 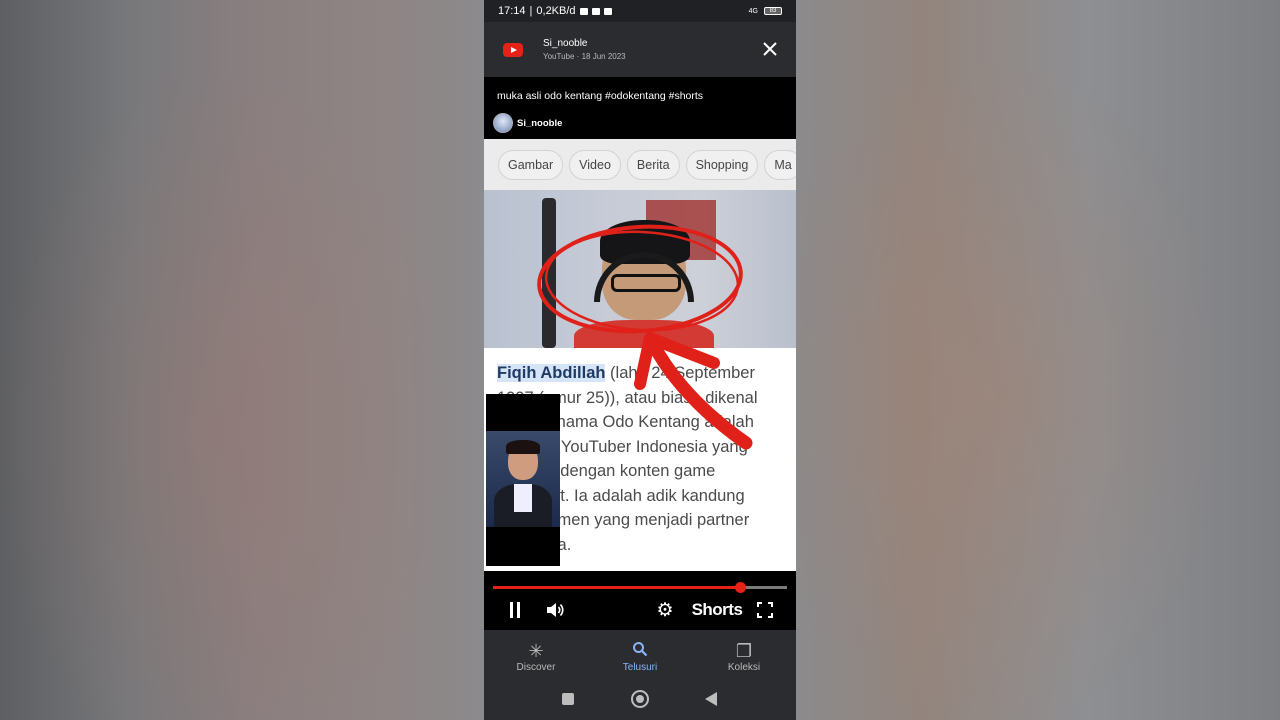 What do you see at coordinates (513, 49) in the screenshot?
I see `youtube-logo-icon` at bounding box center [513, 49].